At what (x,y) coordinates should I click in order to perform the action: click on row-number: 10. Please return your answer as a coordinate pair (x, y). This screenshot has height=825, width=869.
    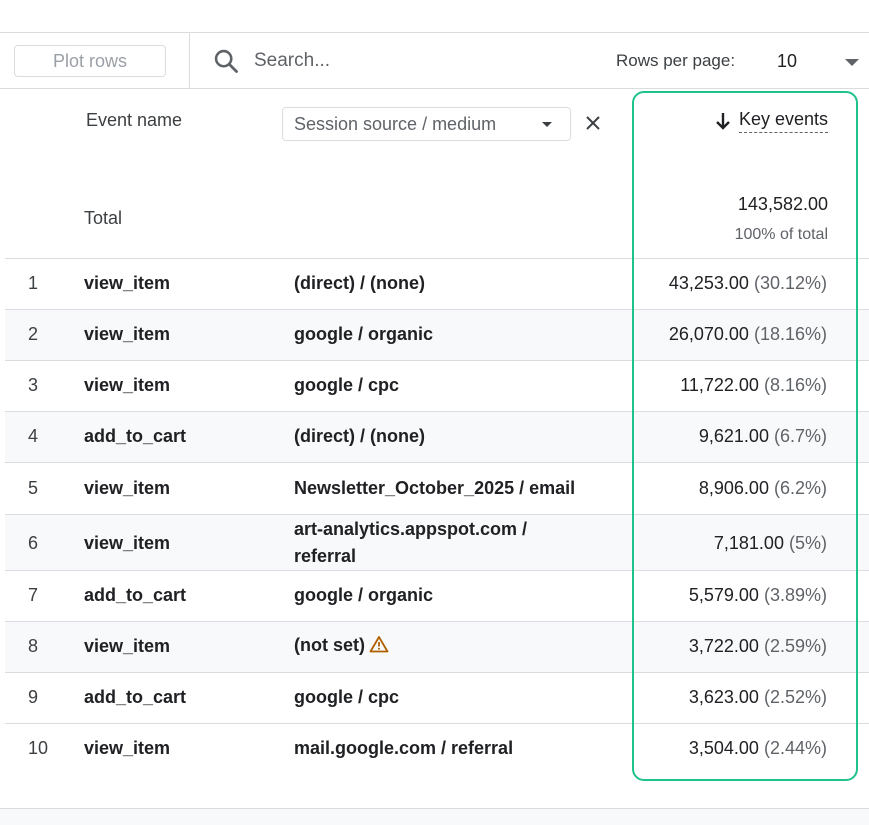
    Looking at the image, I should click on (38, 748).